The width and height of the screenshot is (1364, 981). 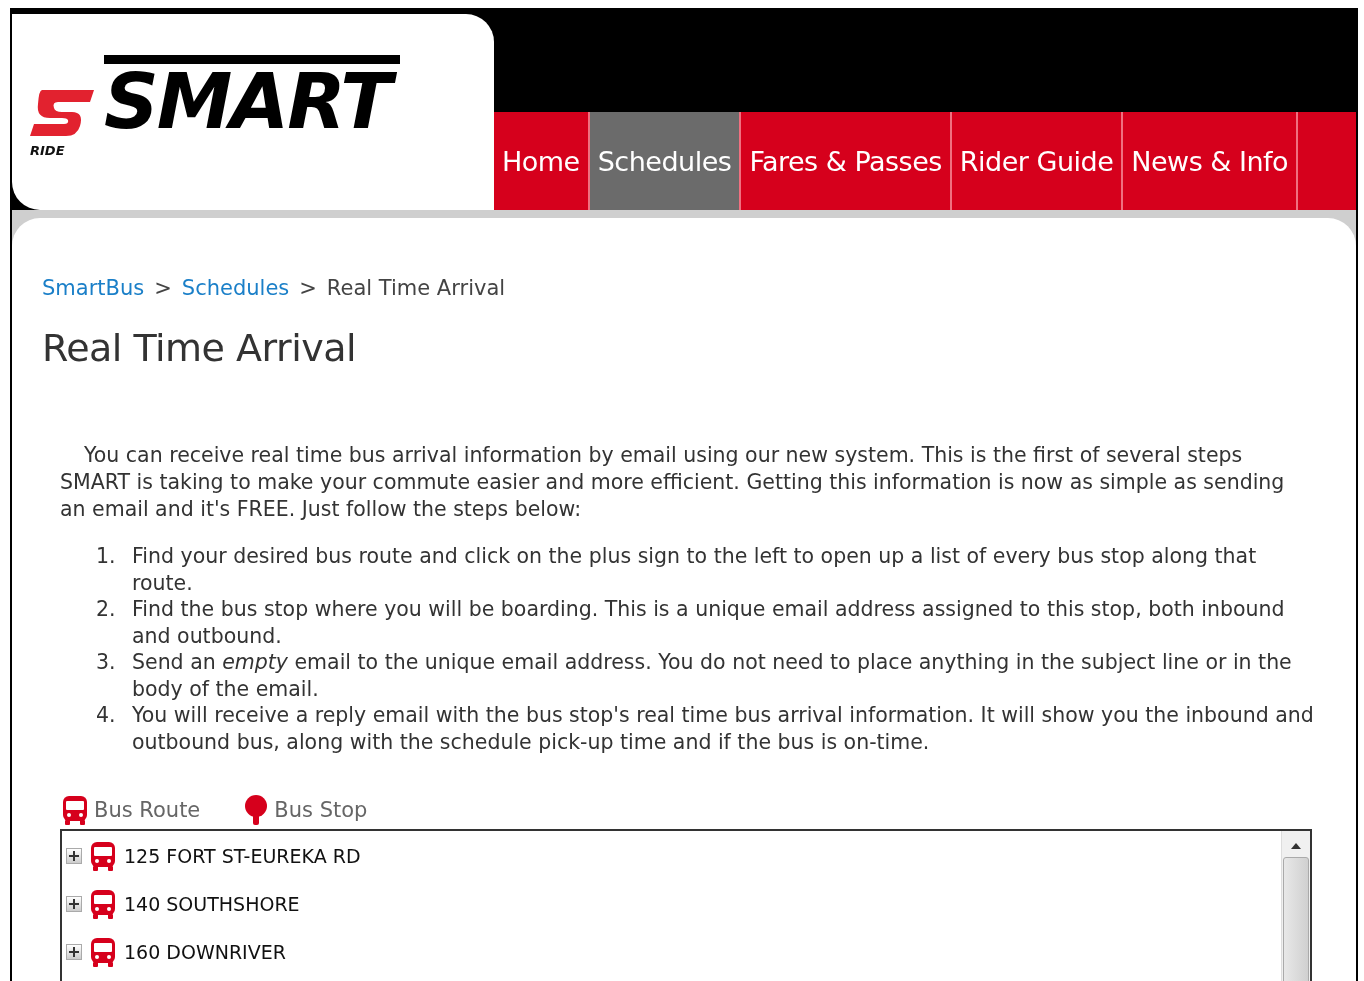 I want to click on scrollbar, so click(x=1295, y=906).